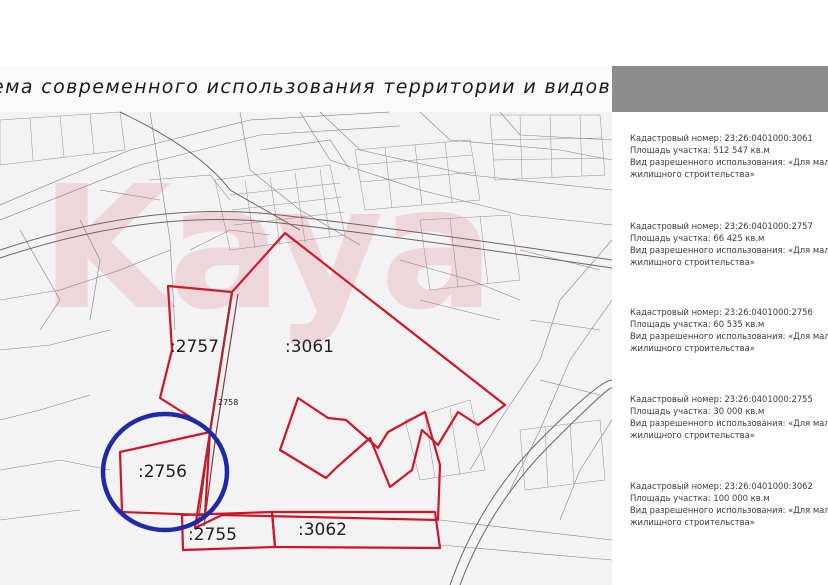 The width and height of the screenshot is (828, 585). Describe the element at coordinates (721, 312) in the screenshot. I see `cadastral-number: Кадастровый номер: 23:26:0401000:2756` at that location.